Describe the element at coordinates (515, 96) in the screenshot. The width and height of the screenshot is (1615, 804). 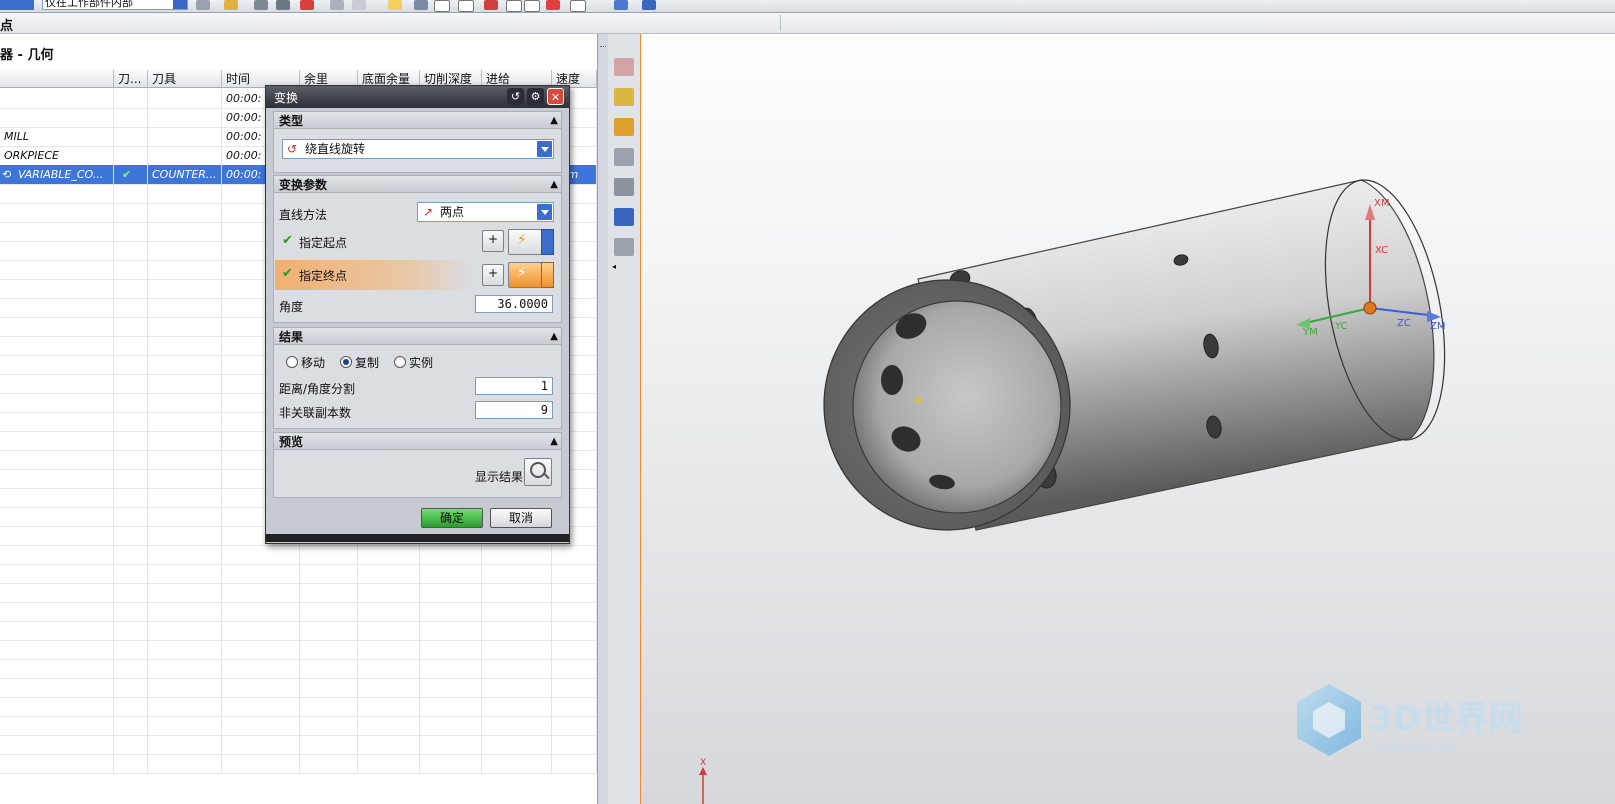
I see `reset-icon: ↺` at that location.